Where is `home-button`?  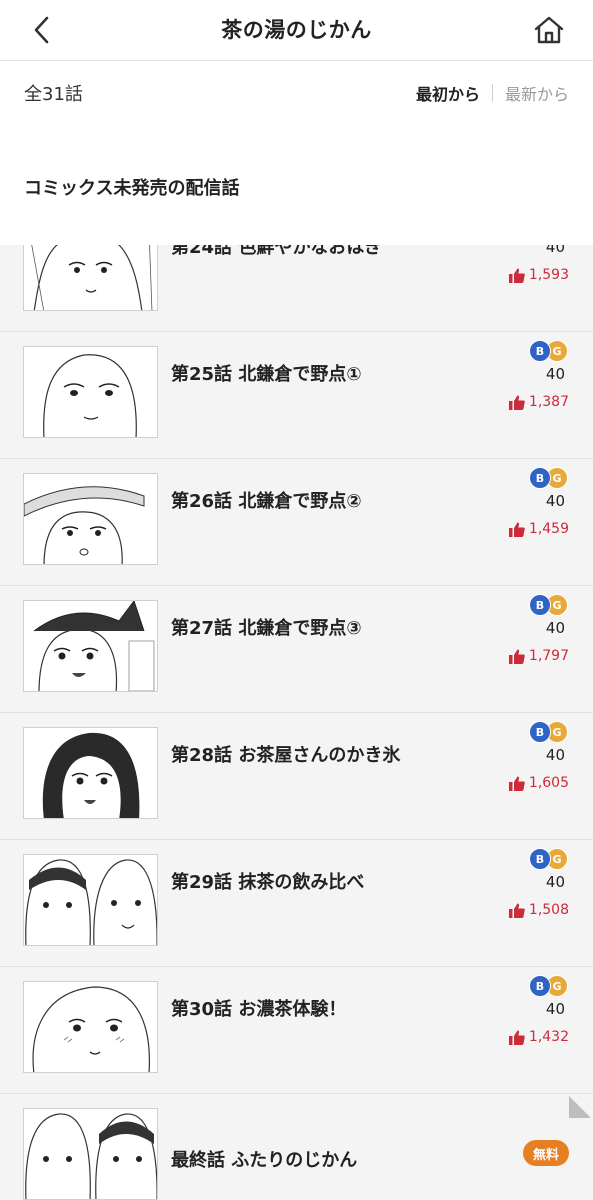 home-button is located at coordinates (549, 30).